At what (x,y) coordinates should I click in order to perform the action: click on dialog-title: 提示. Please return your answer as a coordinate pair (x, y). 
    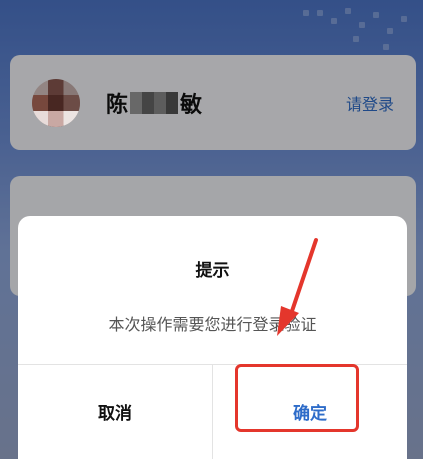
    Looking at the image, I should click on (212, 271).